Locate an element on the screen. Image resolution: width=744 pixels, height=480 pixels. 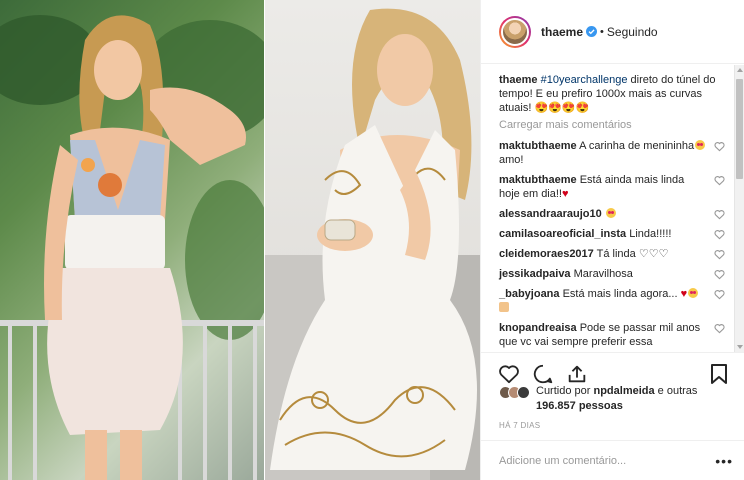
post-header: thaeme • Seguindo is located at coordinates (612, 32).